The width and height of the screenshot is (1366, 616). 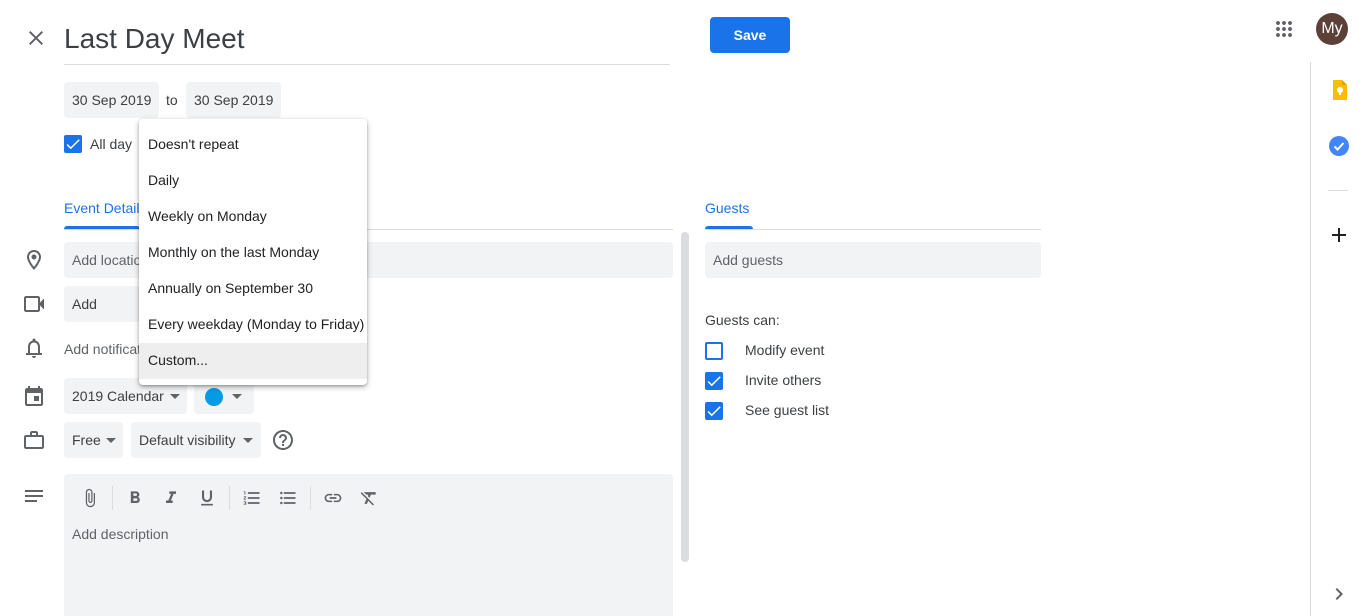 I want to click on start-date-button: 30 Sep 2019, so click(x=112, y=100).